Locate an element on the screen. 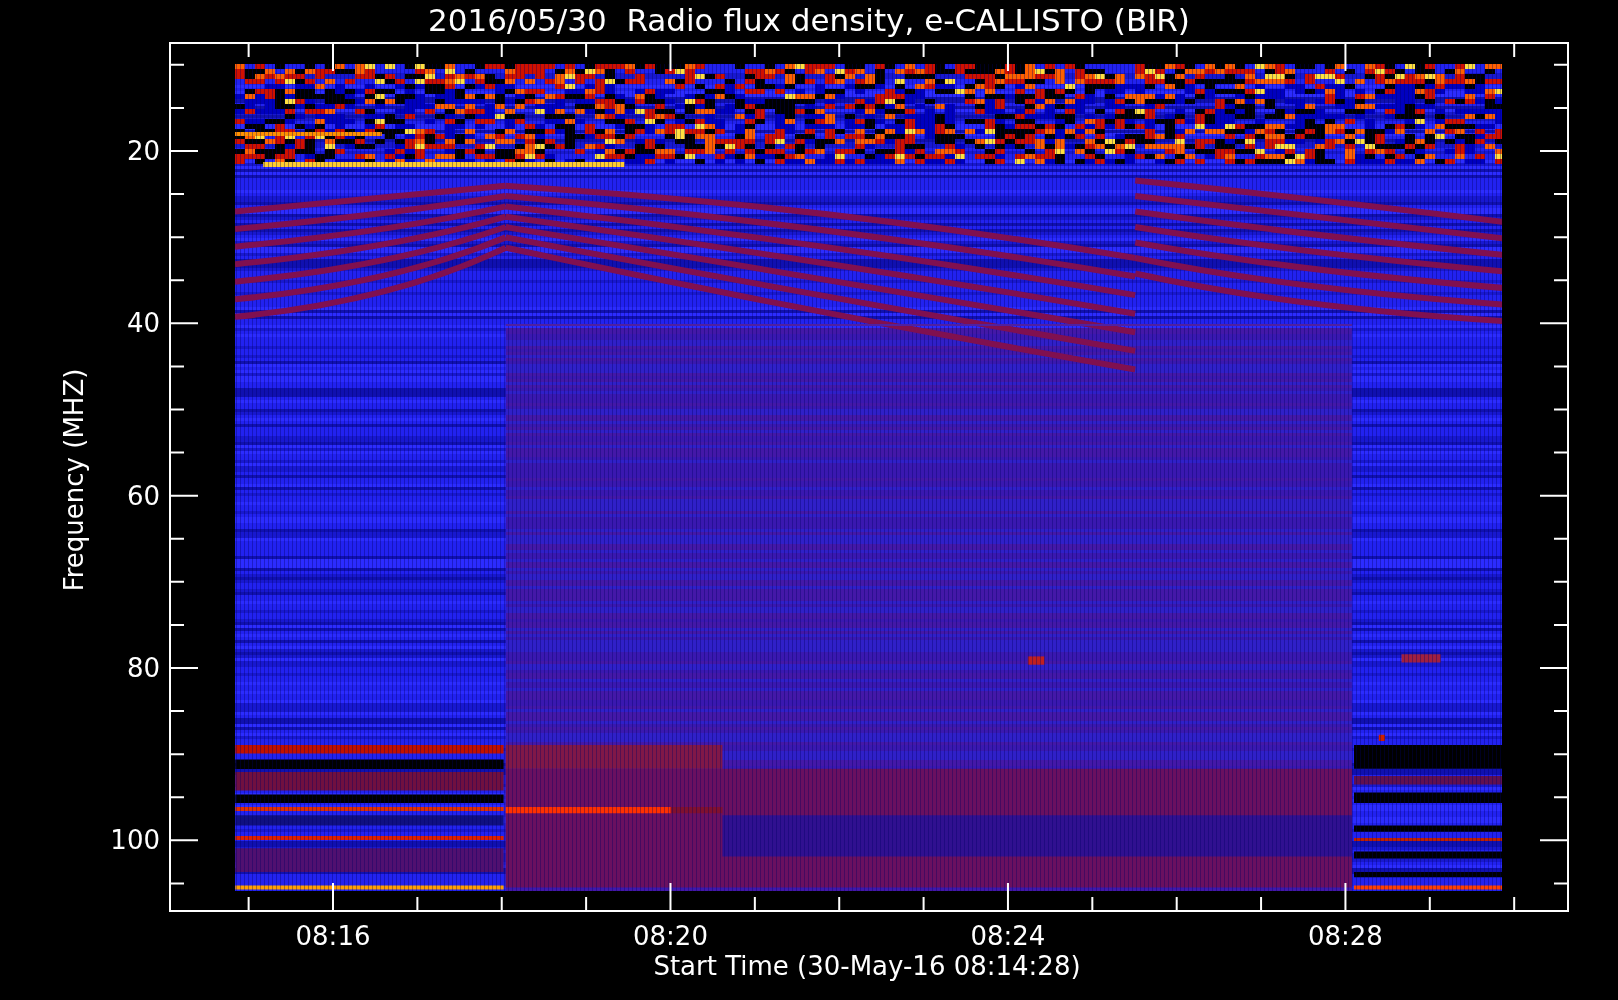 This screenshot has width=1618, height=1000. y-axis-label: Frequency (MHZ) is located at coordinates (74, 480).